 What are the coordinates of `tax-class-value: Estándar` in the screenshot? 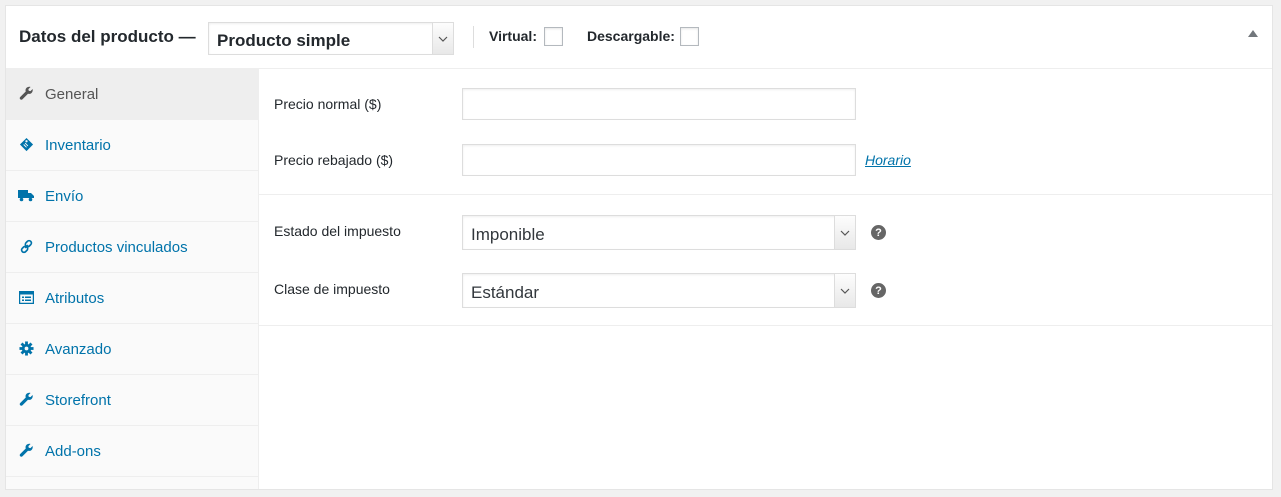 It's located at (505, 292).